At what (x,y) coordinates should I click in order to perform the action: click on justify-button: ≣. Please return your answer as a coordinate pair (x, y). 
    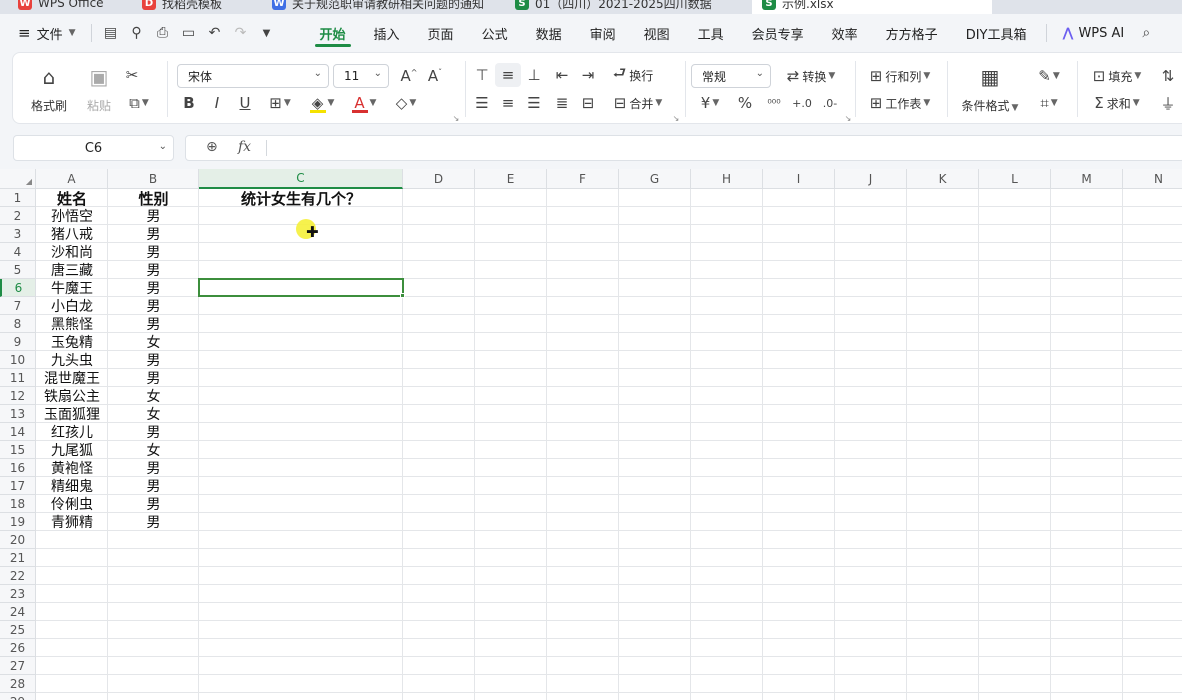
    Looking at the image, I should click on (562, 103).